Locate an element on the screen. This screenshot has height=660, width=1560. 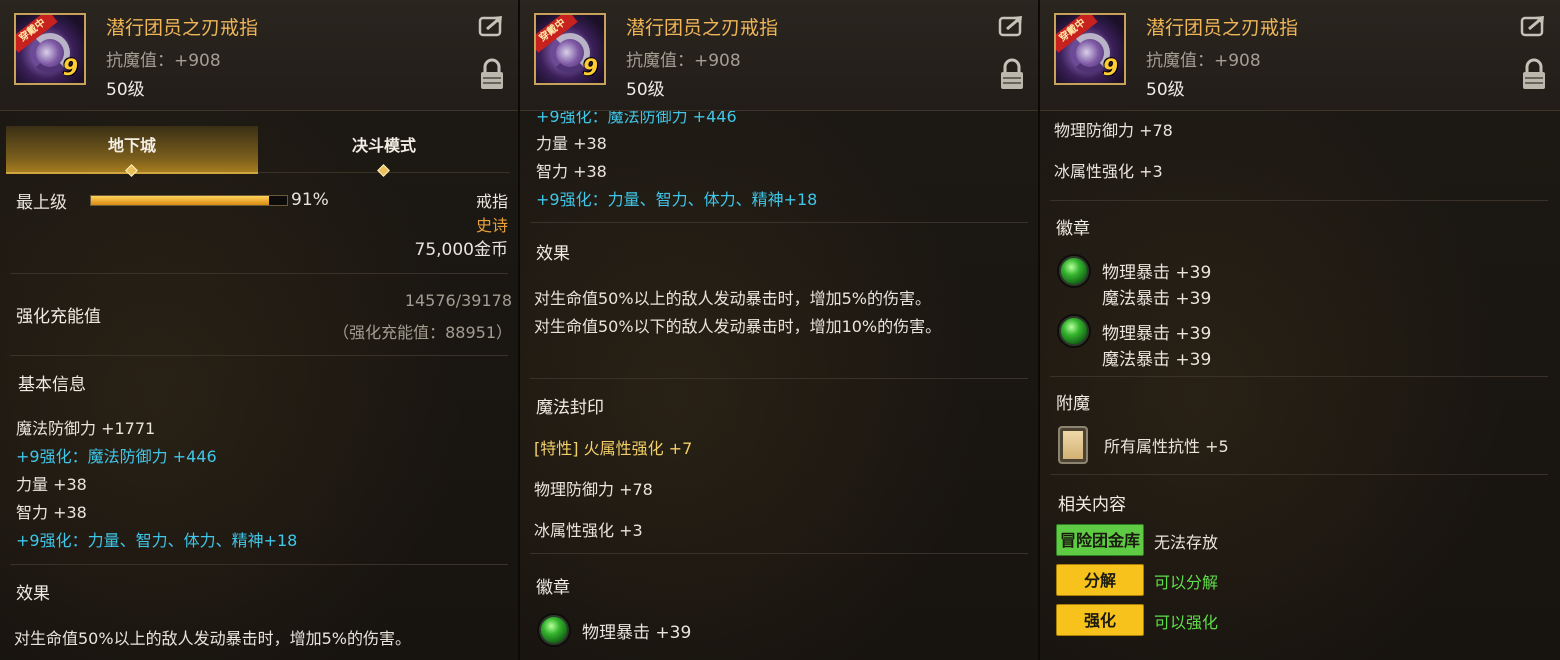
tab-duel: 决斗模式 is located at coordinates (384, 151).